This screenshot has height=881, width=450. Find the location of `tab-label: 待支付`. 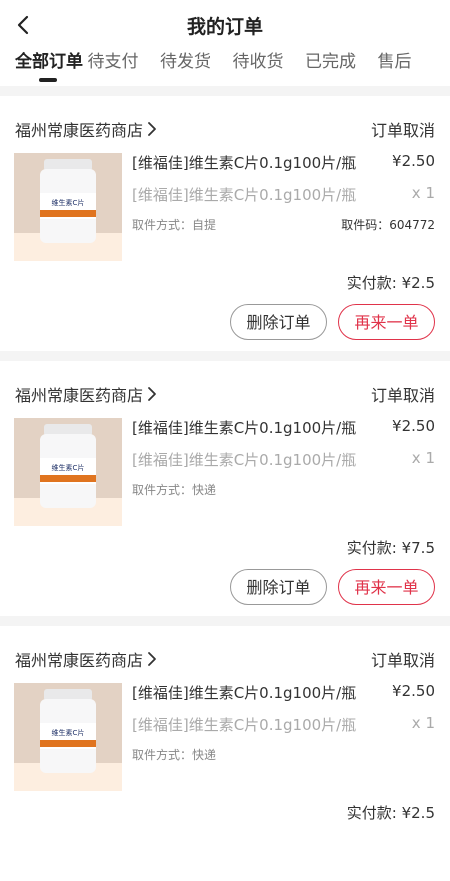

tab-label: 待支付 is located at coordinates (113, 62).